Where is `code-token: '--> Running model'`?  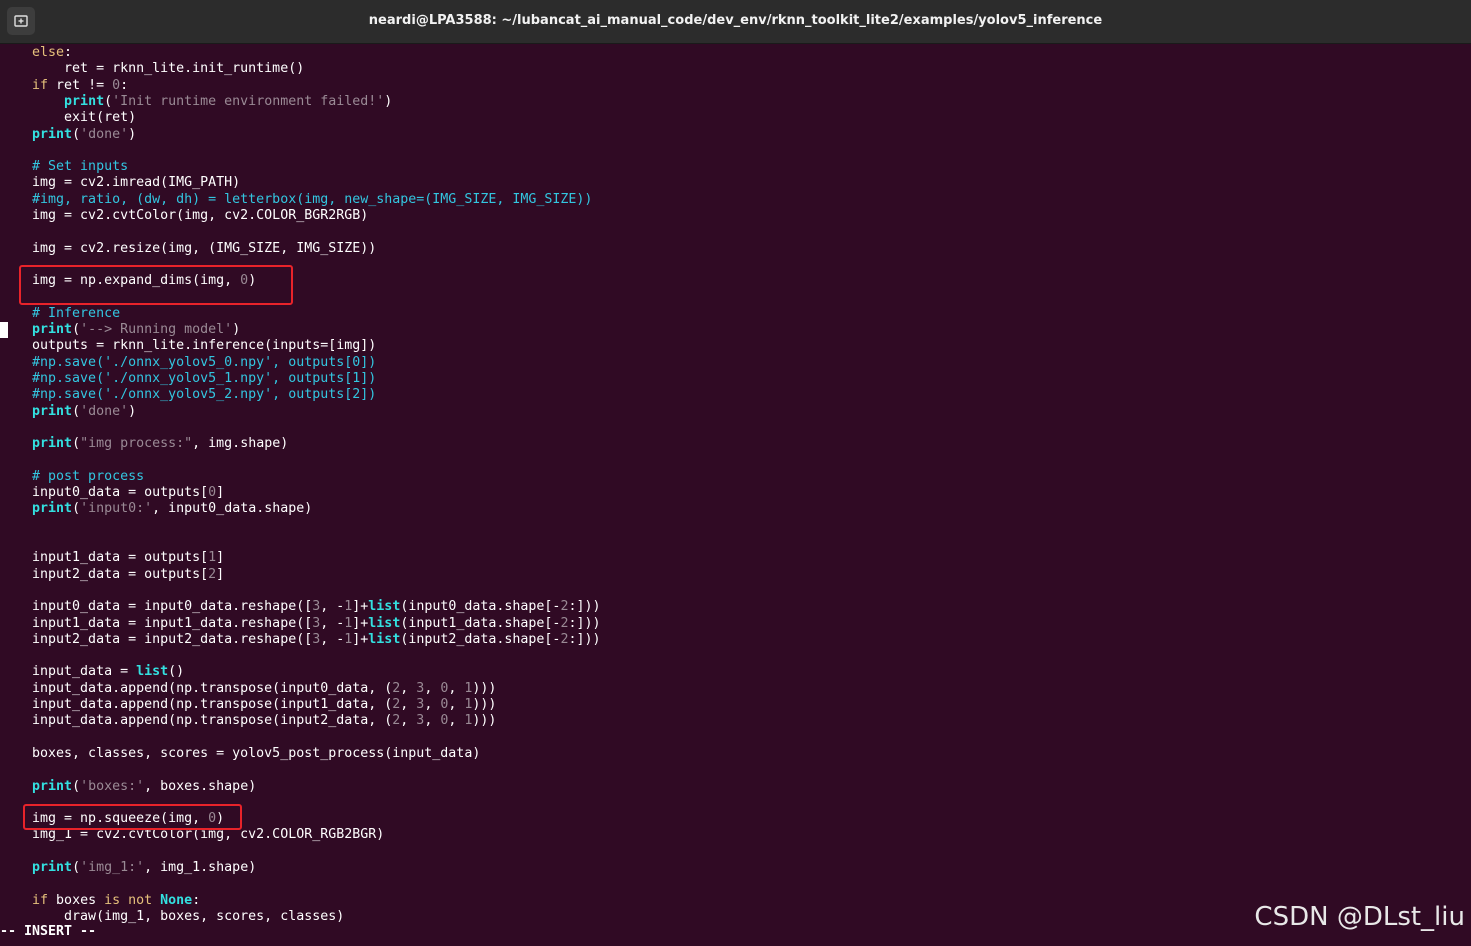 code-token: '--> Running model' is located at coordinates (156, 330).